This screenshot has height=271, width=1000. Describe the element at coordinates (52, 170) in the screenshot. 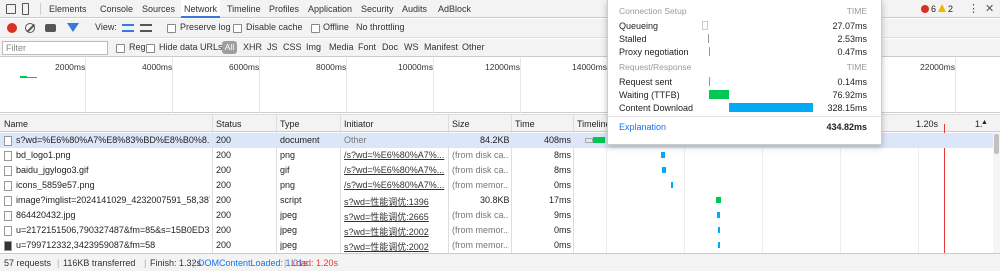

I see `request-name: baidu_jgylogo3.gif` at that location.